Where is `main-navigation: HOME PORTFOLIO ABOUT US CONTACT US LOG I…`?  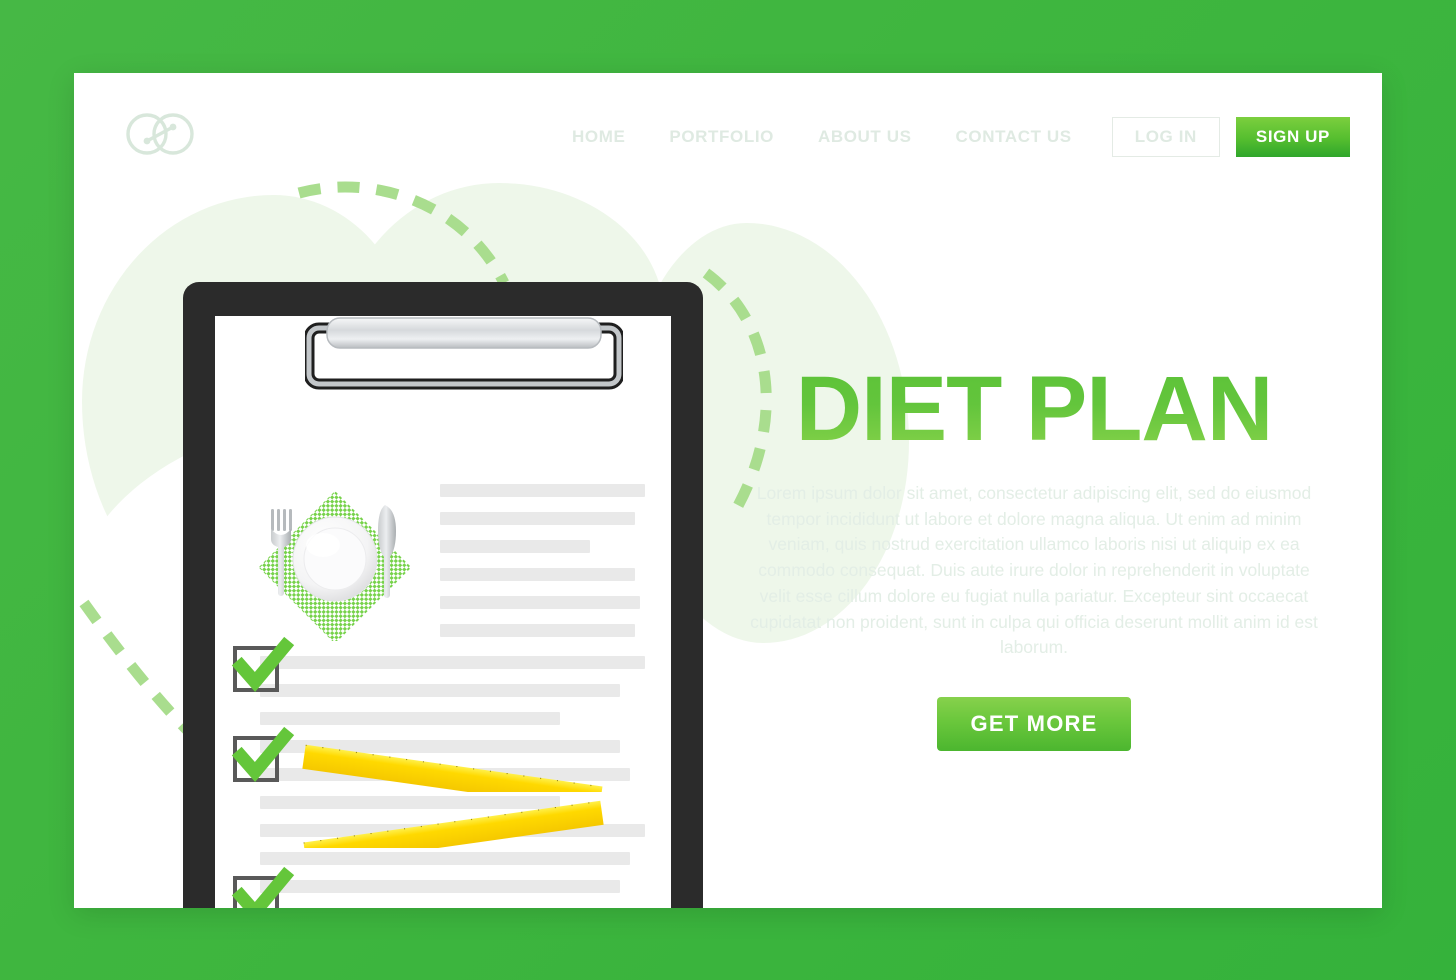 main-navigation: HOME PORTFOLIO ABOUT US CONTACT US LOG I… is located at coordinates (950, 137).